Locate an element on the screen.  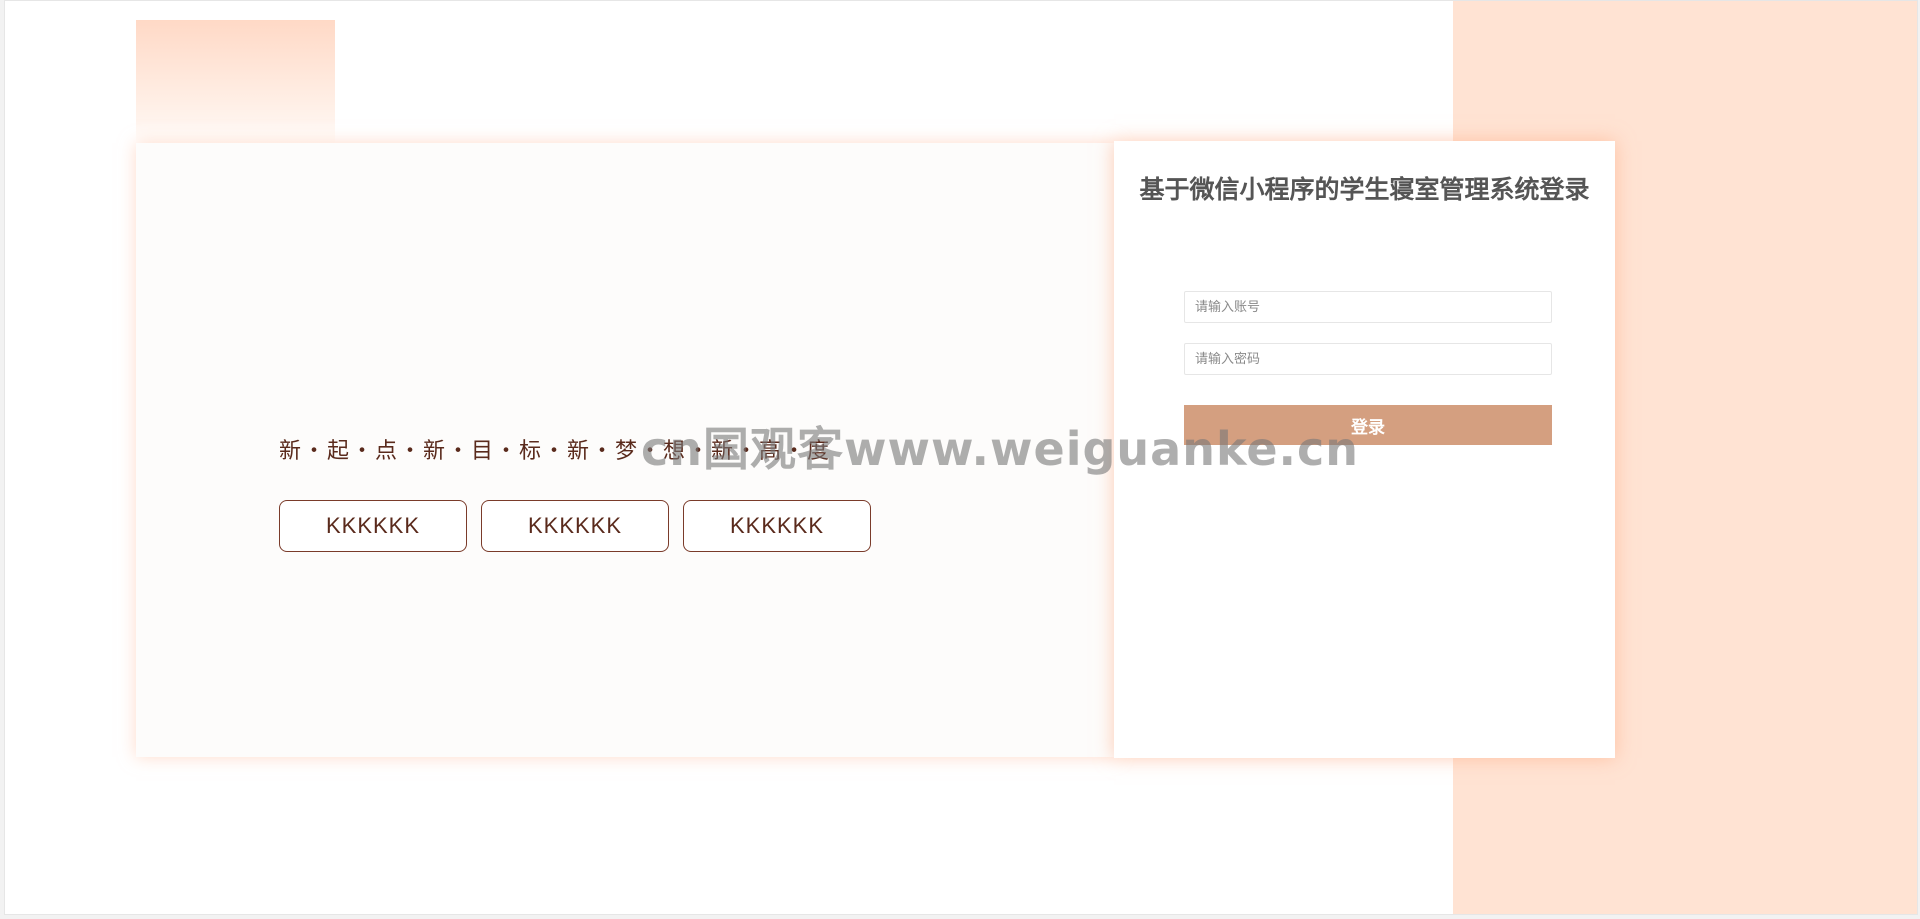
tag-button-1: KKKKKK is located at coordinates (373, 526).